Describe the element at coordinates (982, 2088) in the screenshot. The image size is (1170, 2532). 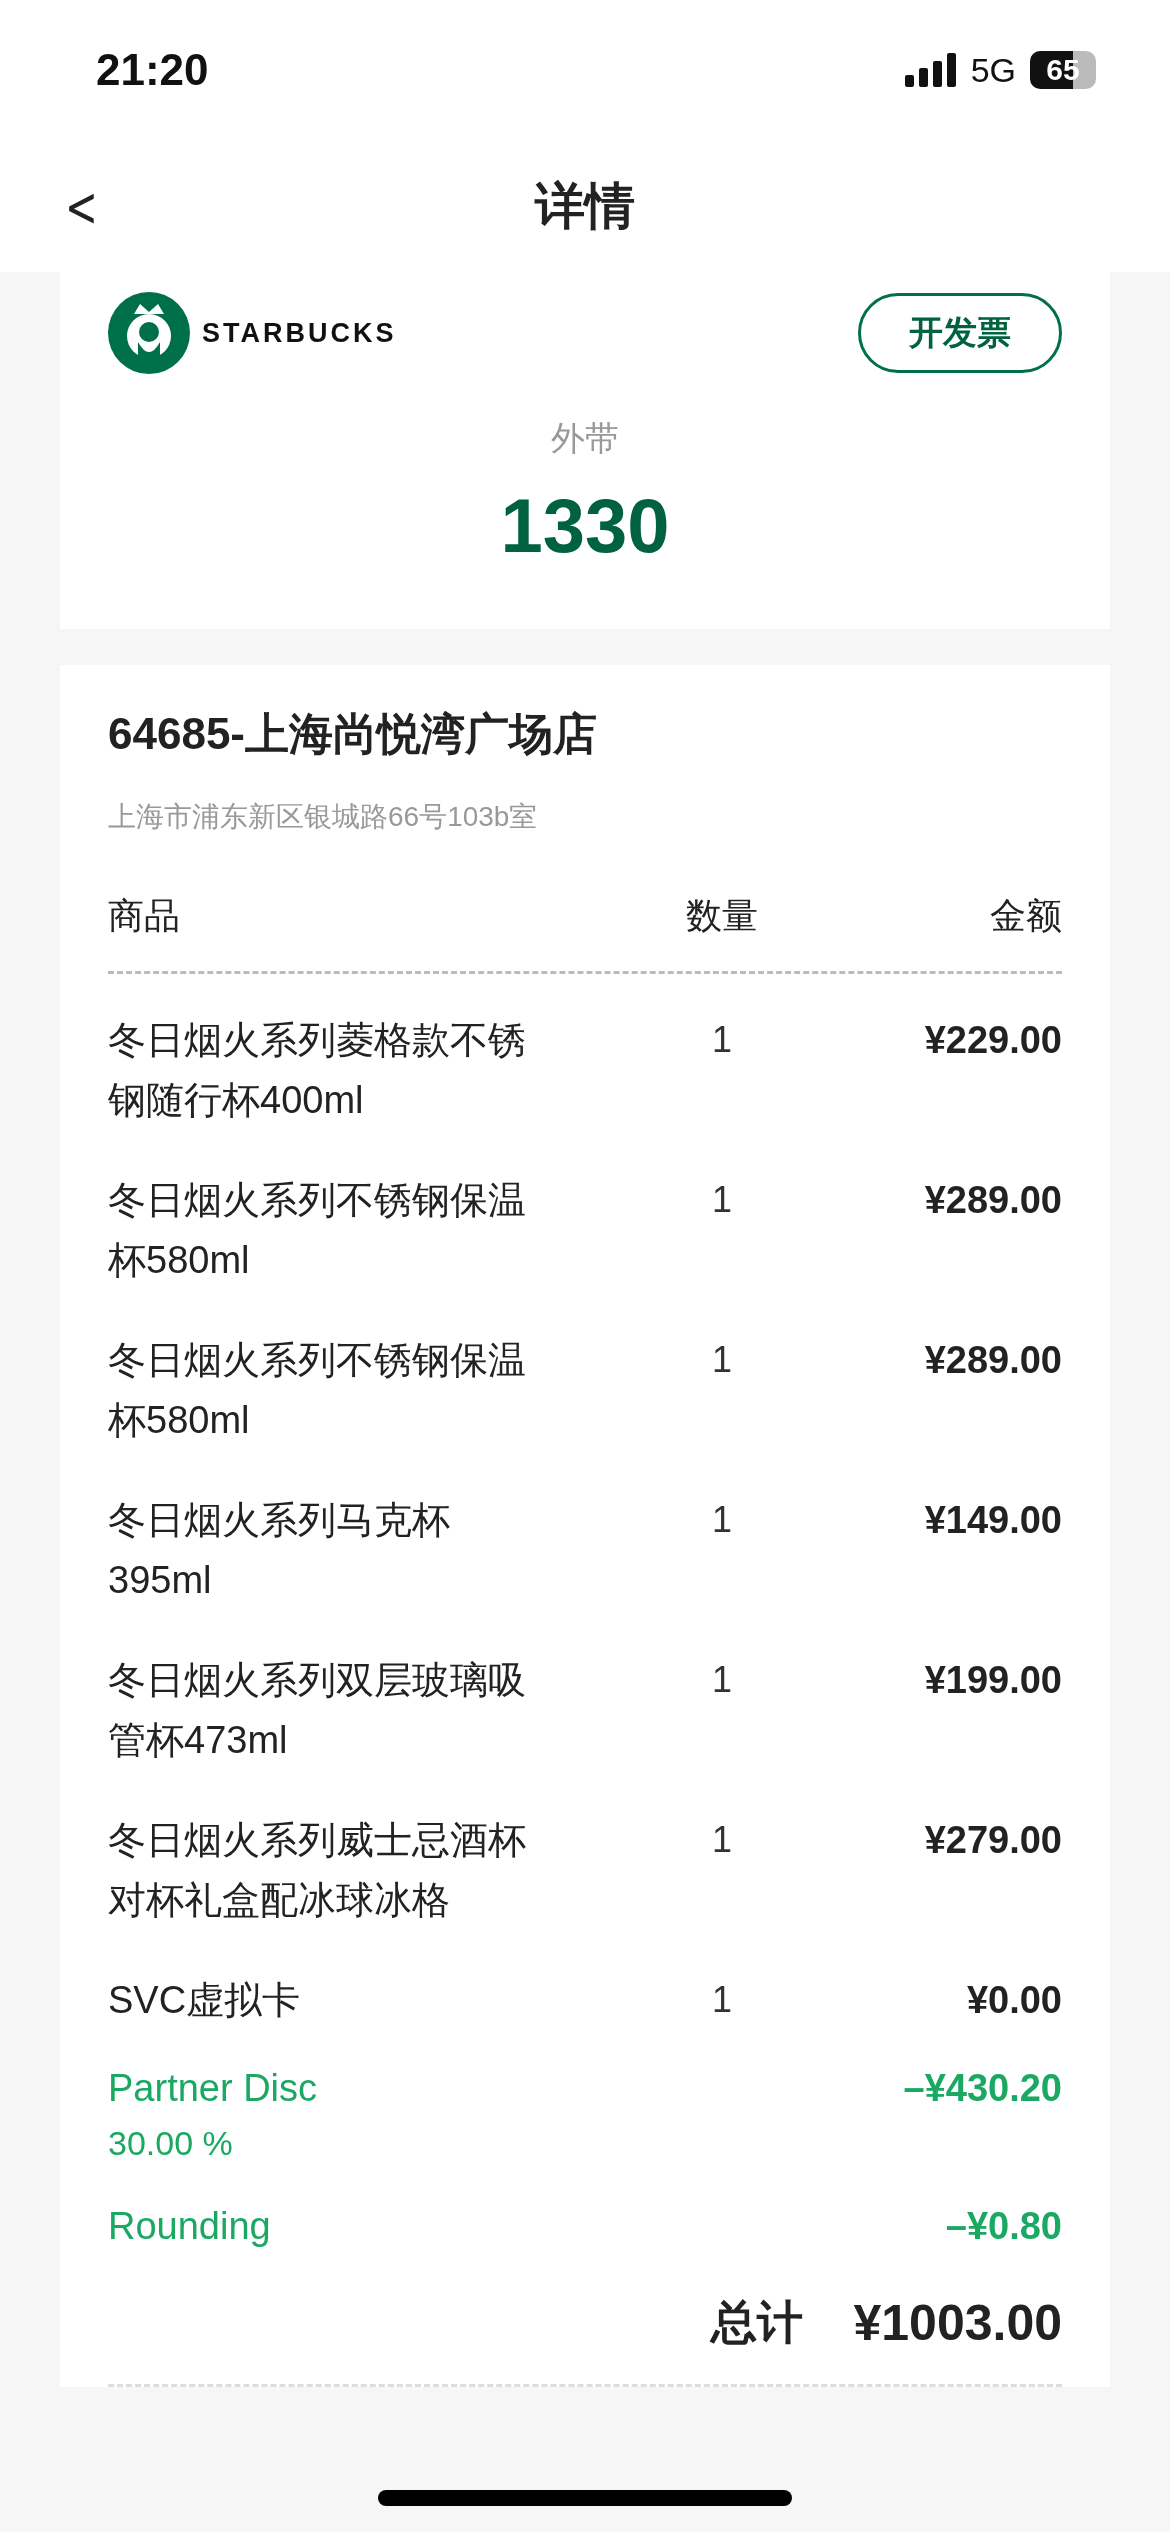
I see `item-amount: –¥430.20` at that location.